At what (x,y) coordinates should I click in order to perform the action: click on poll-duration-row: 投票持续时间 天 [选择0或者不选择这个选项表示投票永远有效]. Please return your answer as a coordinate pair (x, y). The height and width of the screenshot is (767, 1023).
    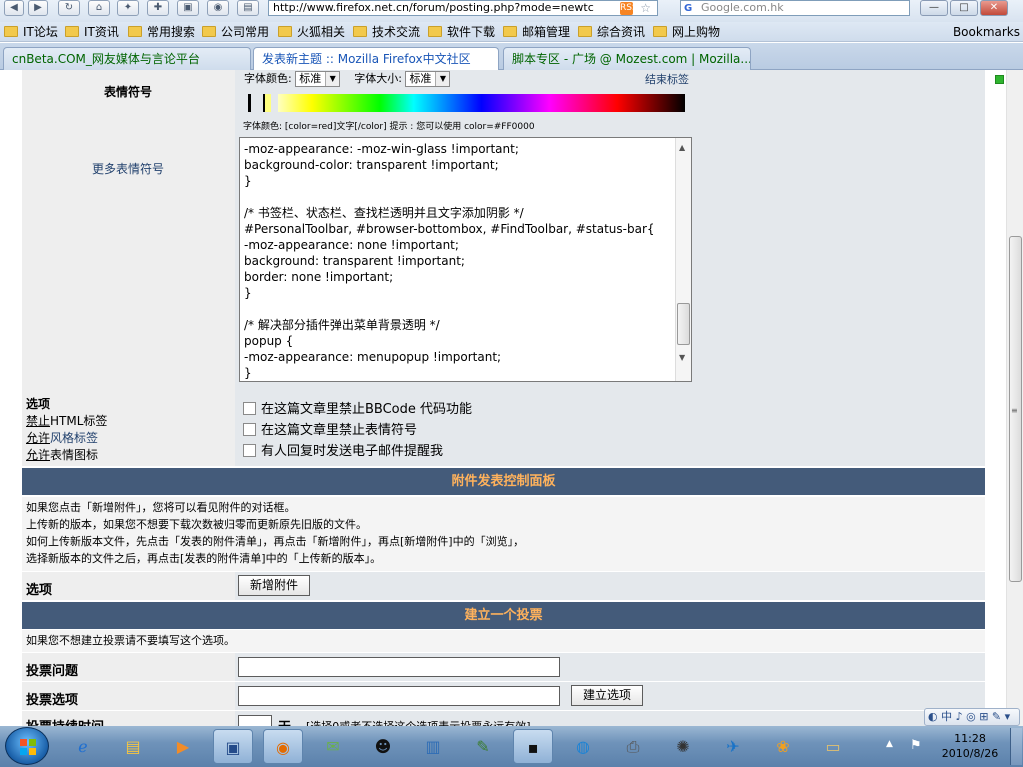
    Looking at the image, I should click on (503, 718).